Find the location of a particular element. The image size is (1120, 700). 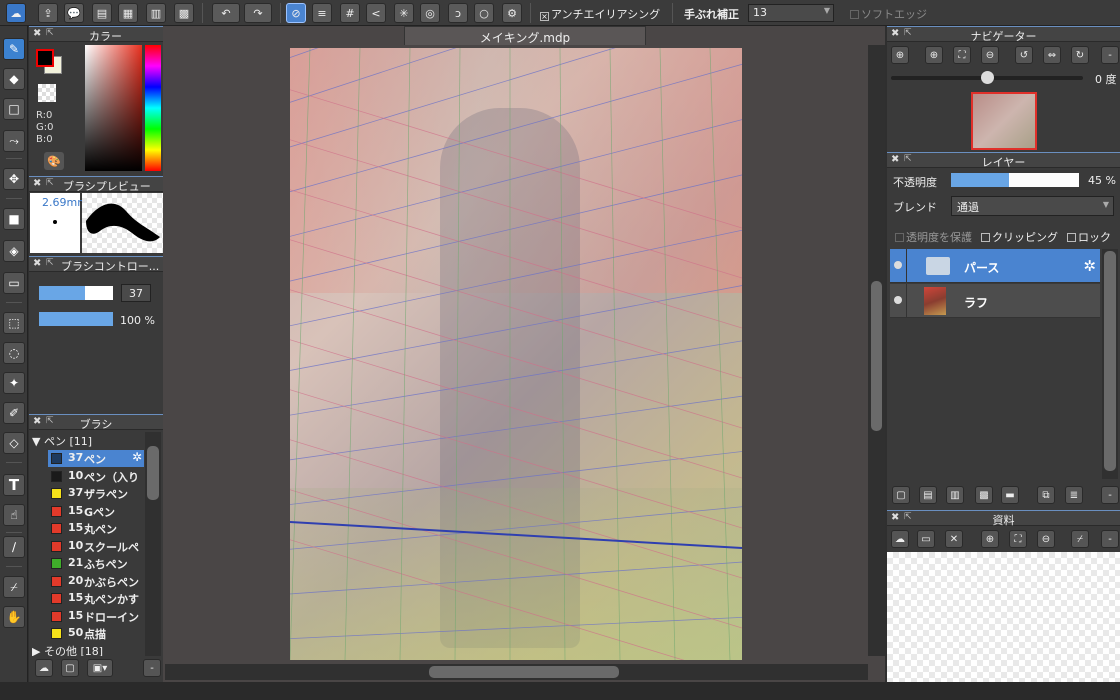

brush-group-pen: ▼ ペン [11] is located at coordinates (88, 441).